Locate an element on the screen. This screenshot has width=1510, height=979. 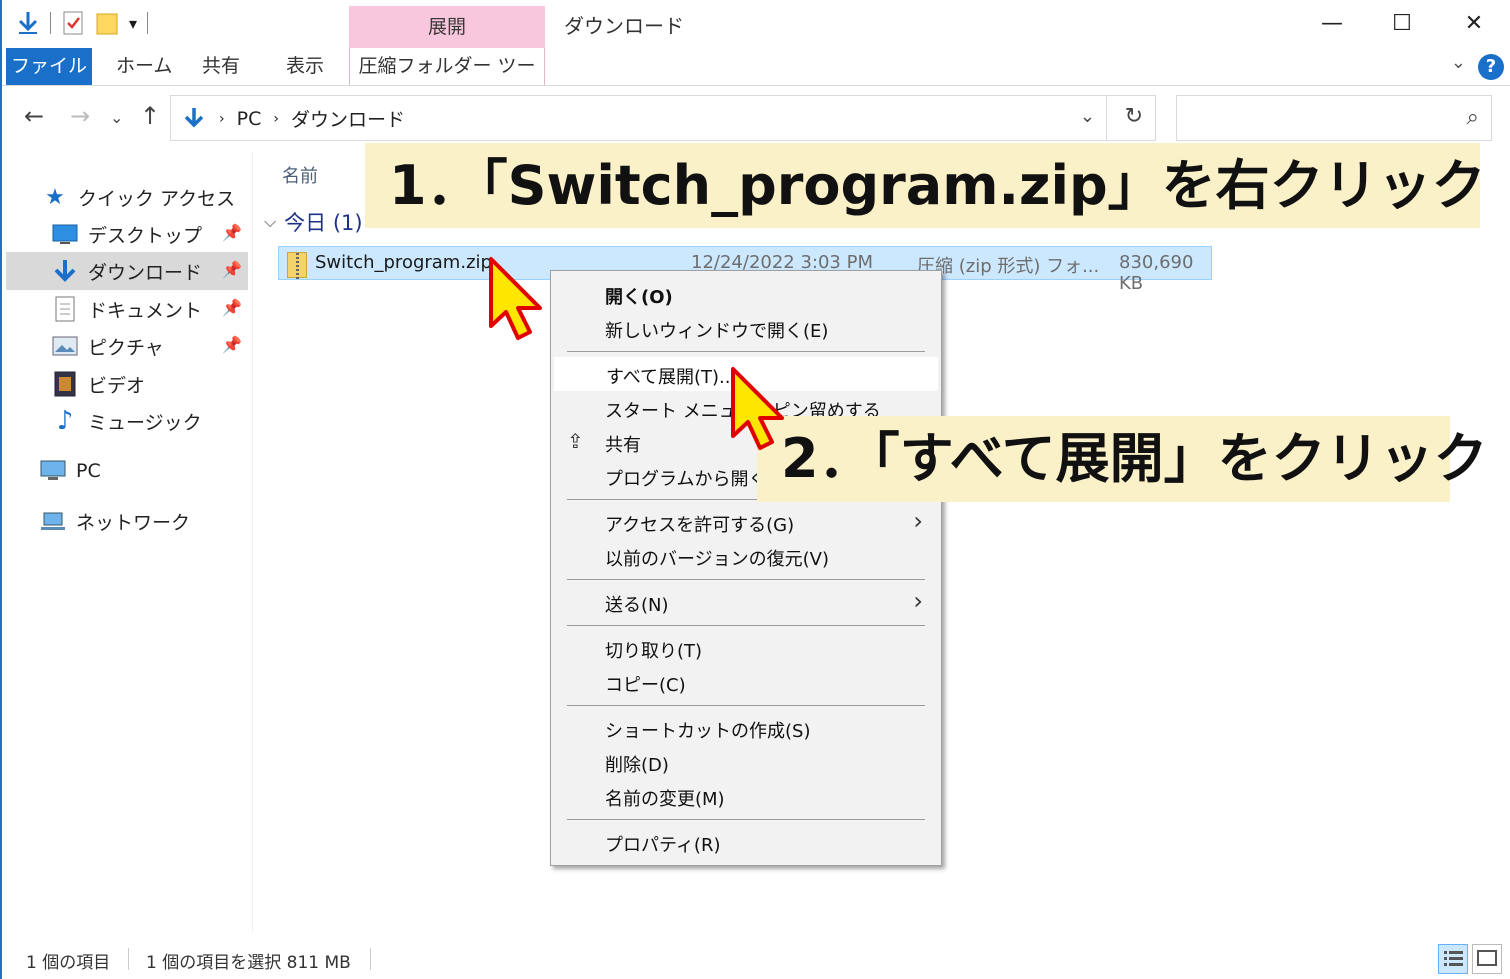
tab-view: 表示 is located at coordinates (305, 66).